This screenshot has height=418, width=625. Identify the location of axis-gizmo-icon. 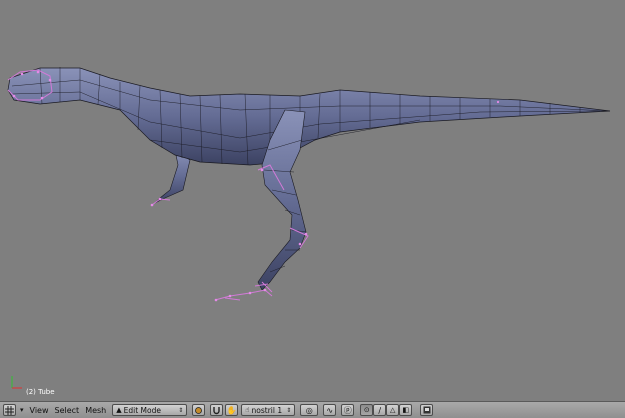
(16, 382).